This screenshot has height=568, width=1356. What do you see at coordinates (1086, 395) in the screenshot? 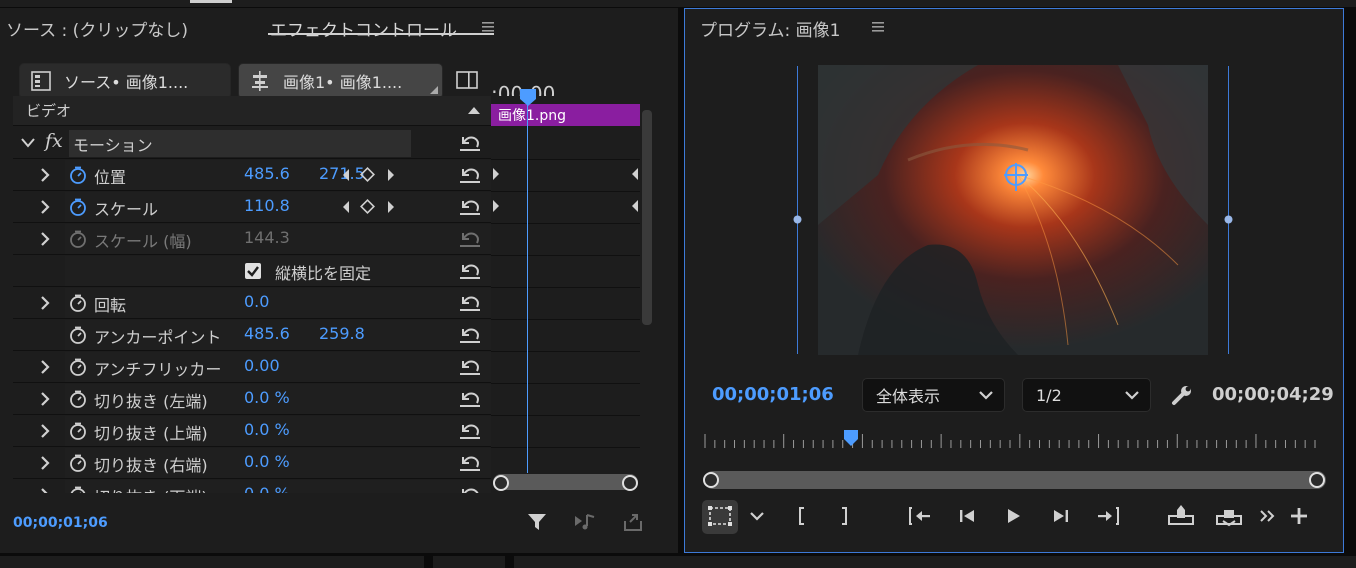
I see `resolution-dropdown: 1/2` at bounding box center [1086, 395].